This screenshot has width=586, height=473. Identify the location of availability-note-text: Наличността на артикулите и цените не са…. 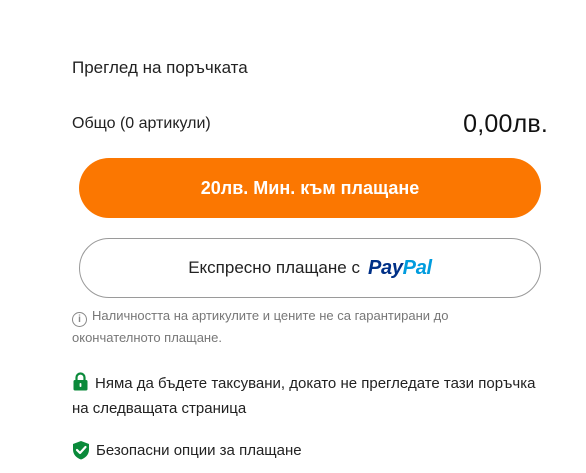
(260, 326).